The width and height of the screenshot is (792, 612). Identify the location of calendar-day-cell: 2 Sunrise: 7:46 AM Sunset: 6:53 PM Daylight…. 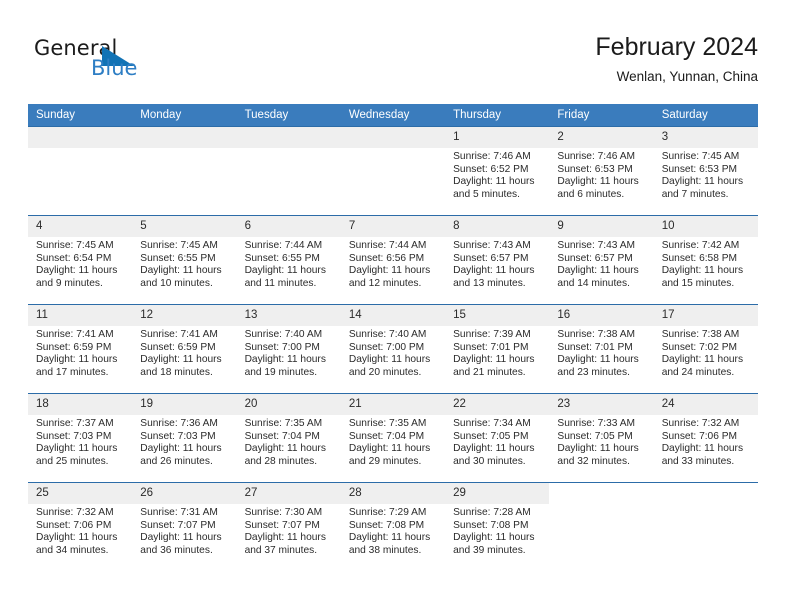
(601, 171).